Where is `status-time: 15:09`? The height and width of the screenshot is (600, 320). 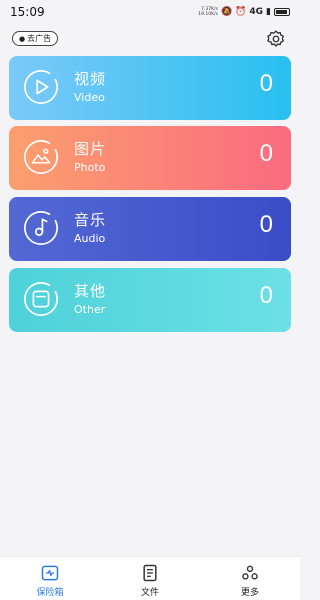
status-time: 15:09 is located at coordinates (27, 12).